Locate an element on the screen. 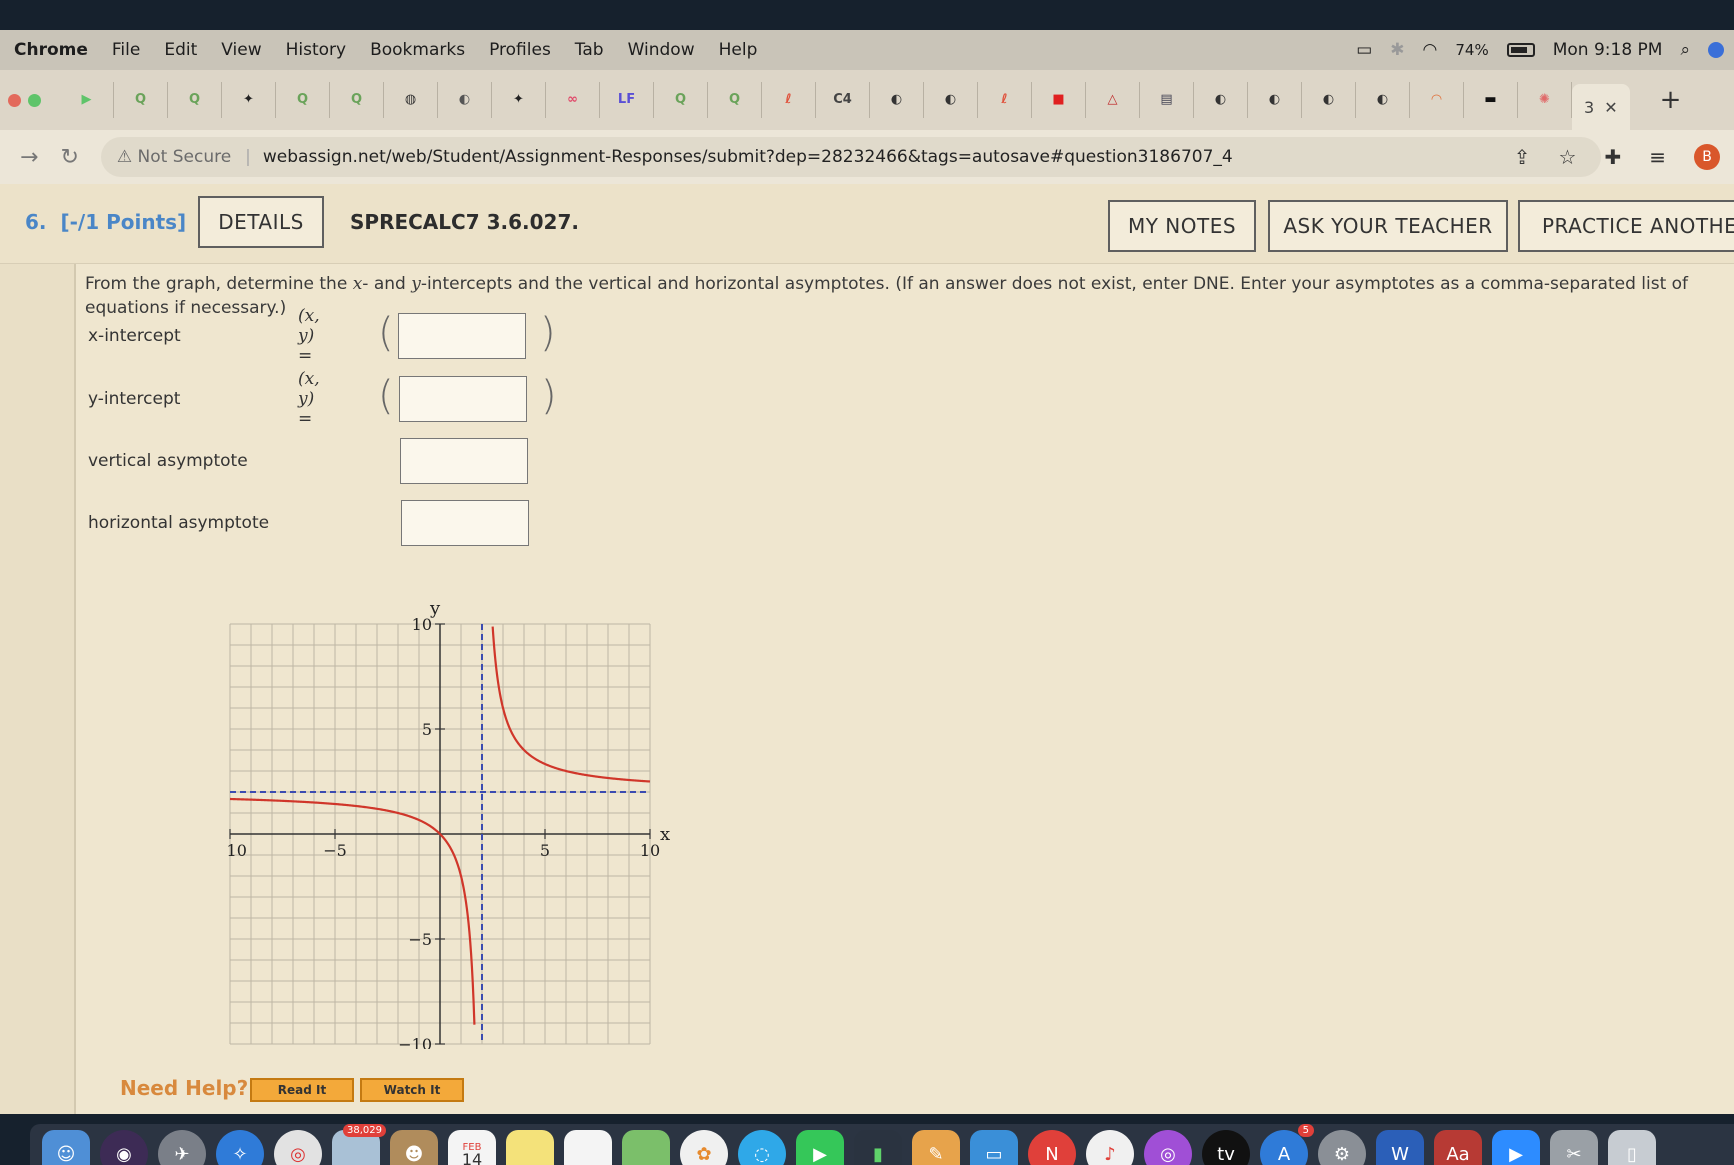 This screenshot has height=1165, width=1734. menu-history: History is located at coordinates (316, 50).